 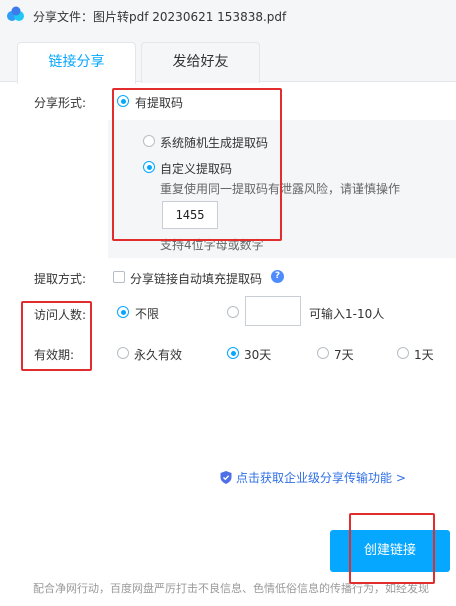 What do you see at coordinates (15, 13) in the screenshot?
I see `baidu-netdisk-logo` at bounding box center [15, 13].